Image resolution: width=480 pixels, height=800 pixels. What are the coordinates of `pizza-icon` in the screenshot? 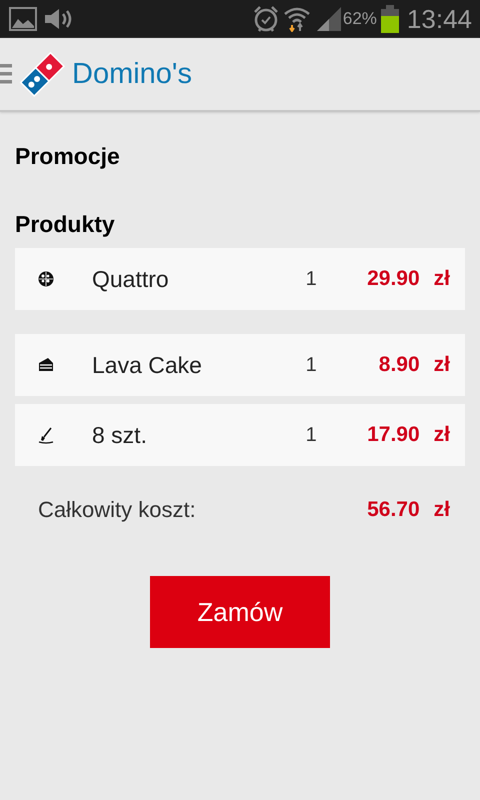 It's located at (46, 279).